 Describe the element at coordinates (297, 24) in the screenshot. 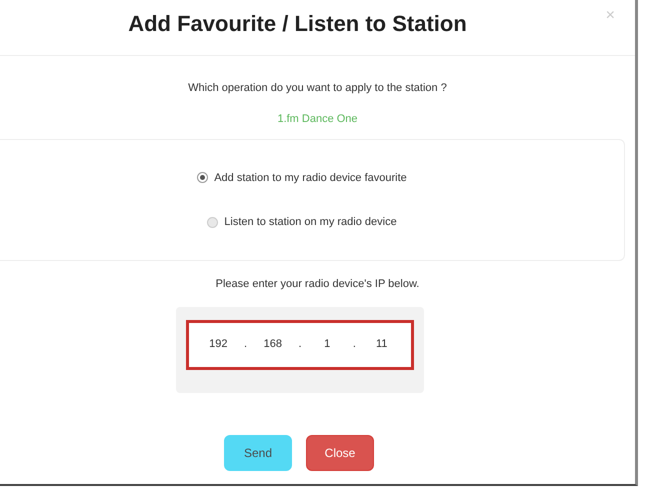

I see `dialog-title: Add Favourite / Listen to Station` at that location.